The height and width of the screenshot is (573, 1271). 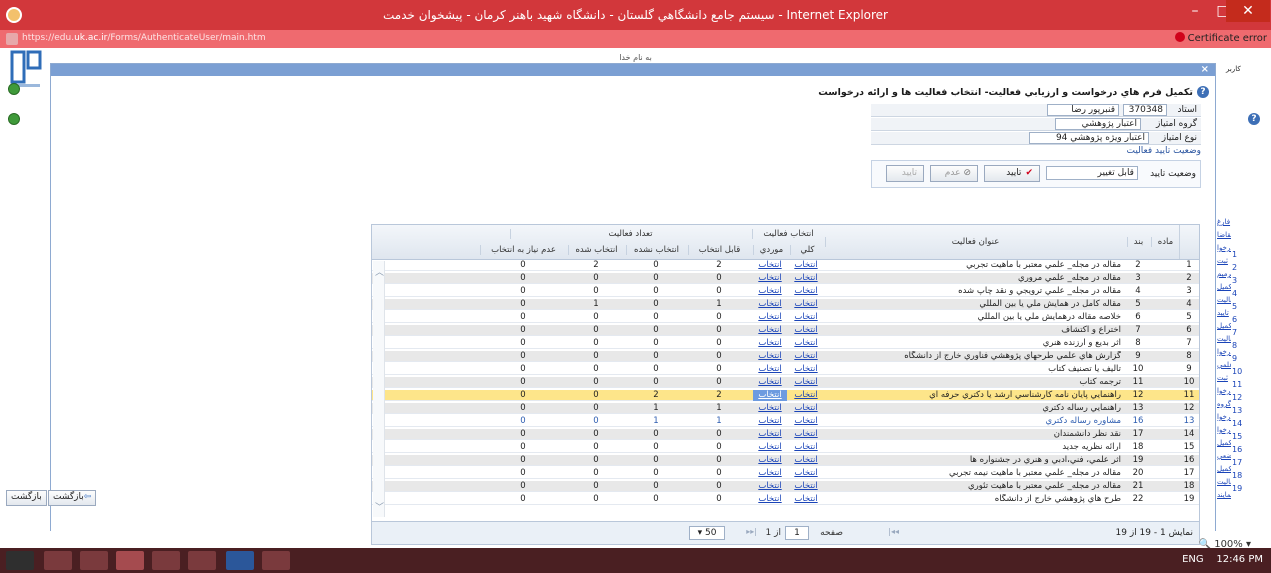 I want to click on table-row: 13 16 مشاوره رساله دکتري انتخاب انتخاب 1 1 0 0, so click(x=785, y=421).